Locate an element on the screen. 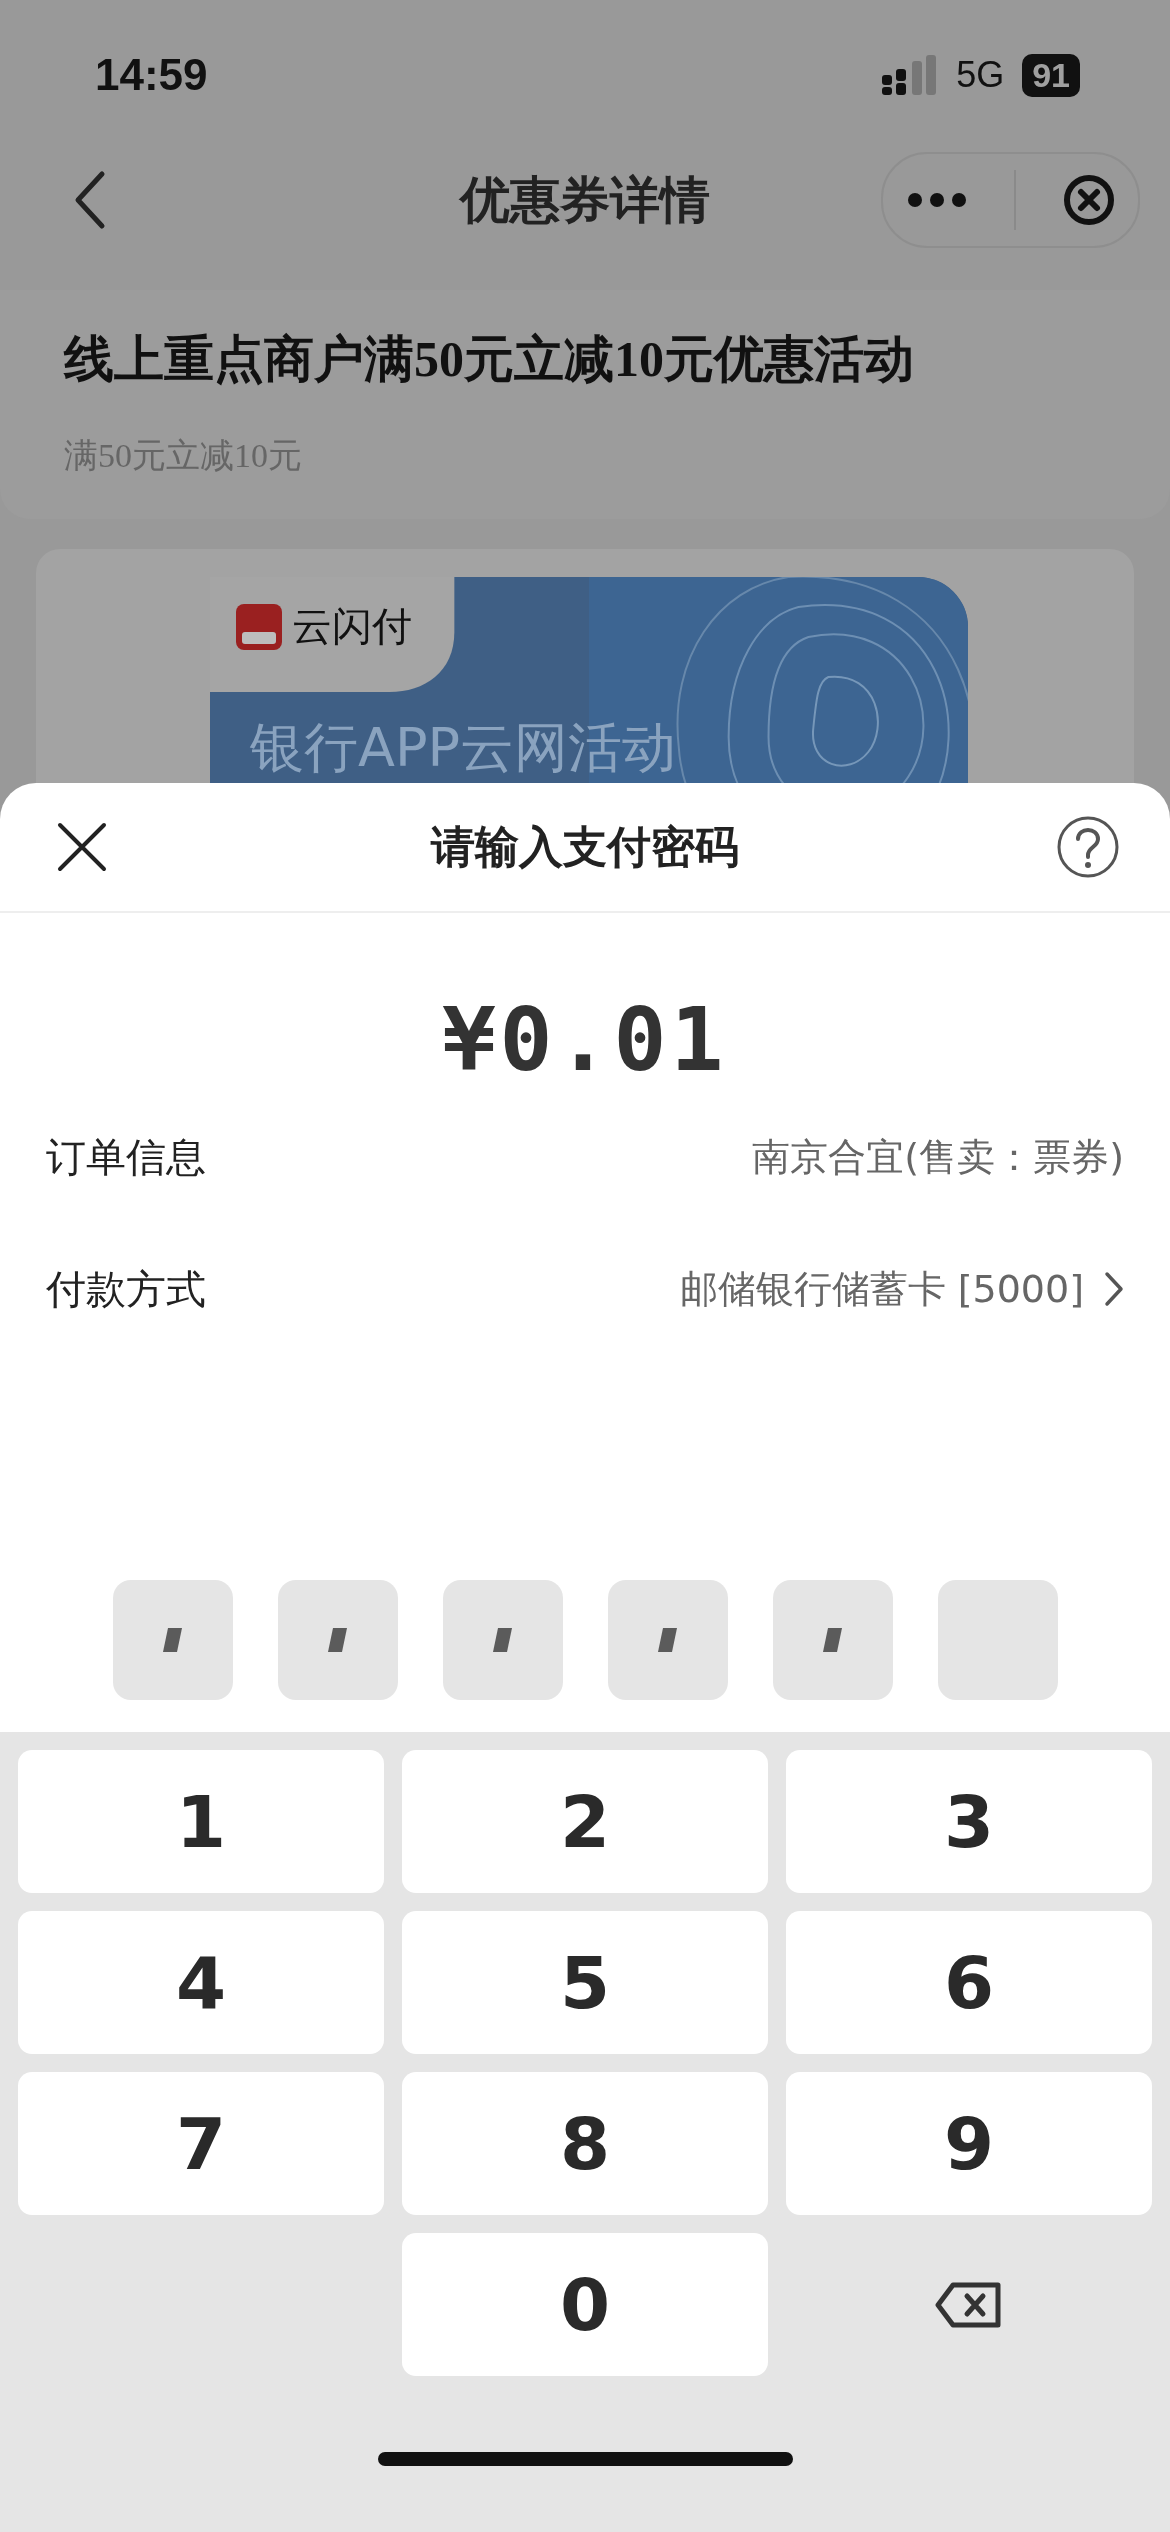 The height and width of the screenshot is (2532, 1170). battery-level: 91 is located at coordinates (1051, 75).